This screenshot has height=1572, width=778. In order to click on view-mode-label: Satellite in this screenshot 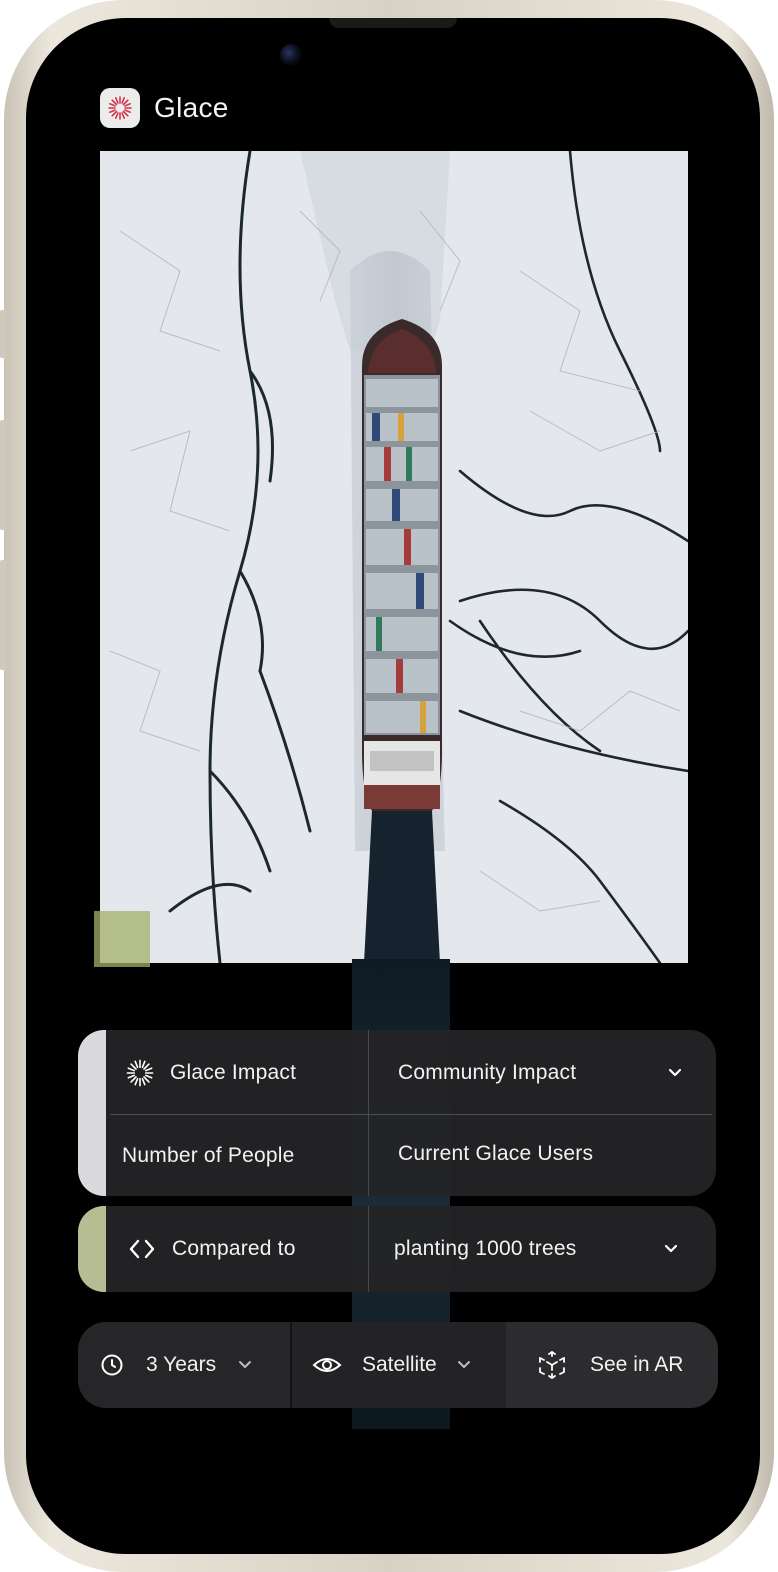, I will do `click(399, 1364)`.